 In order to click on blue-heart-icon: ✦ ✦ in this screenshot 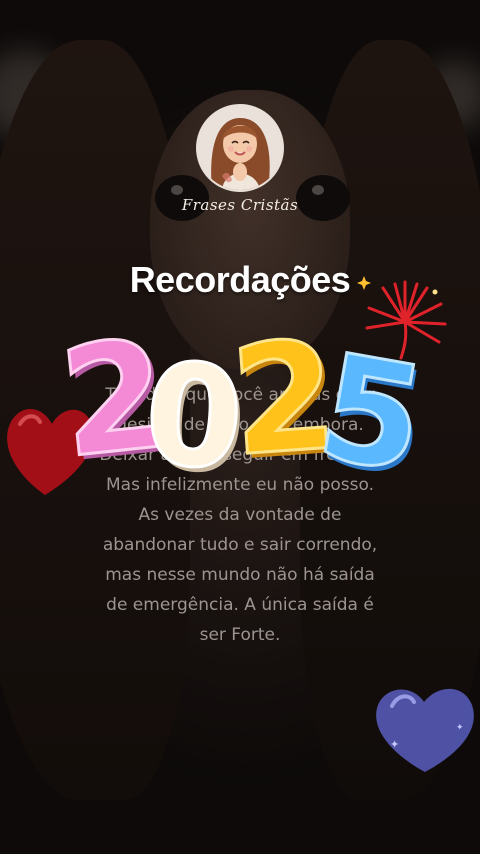, I will do `click(425, 730)`.